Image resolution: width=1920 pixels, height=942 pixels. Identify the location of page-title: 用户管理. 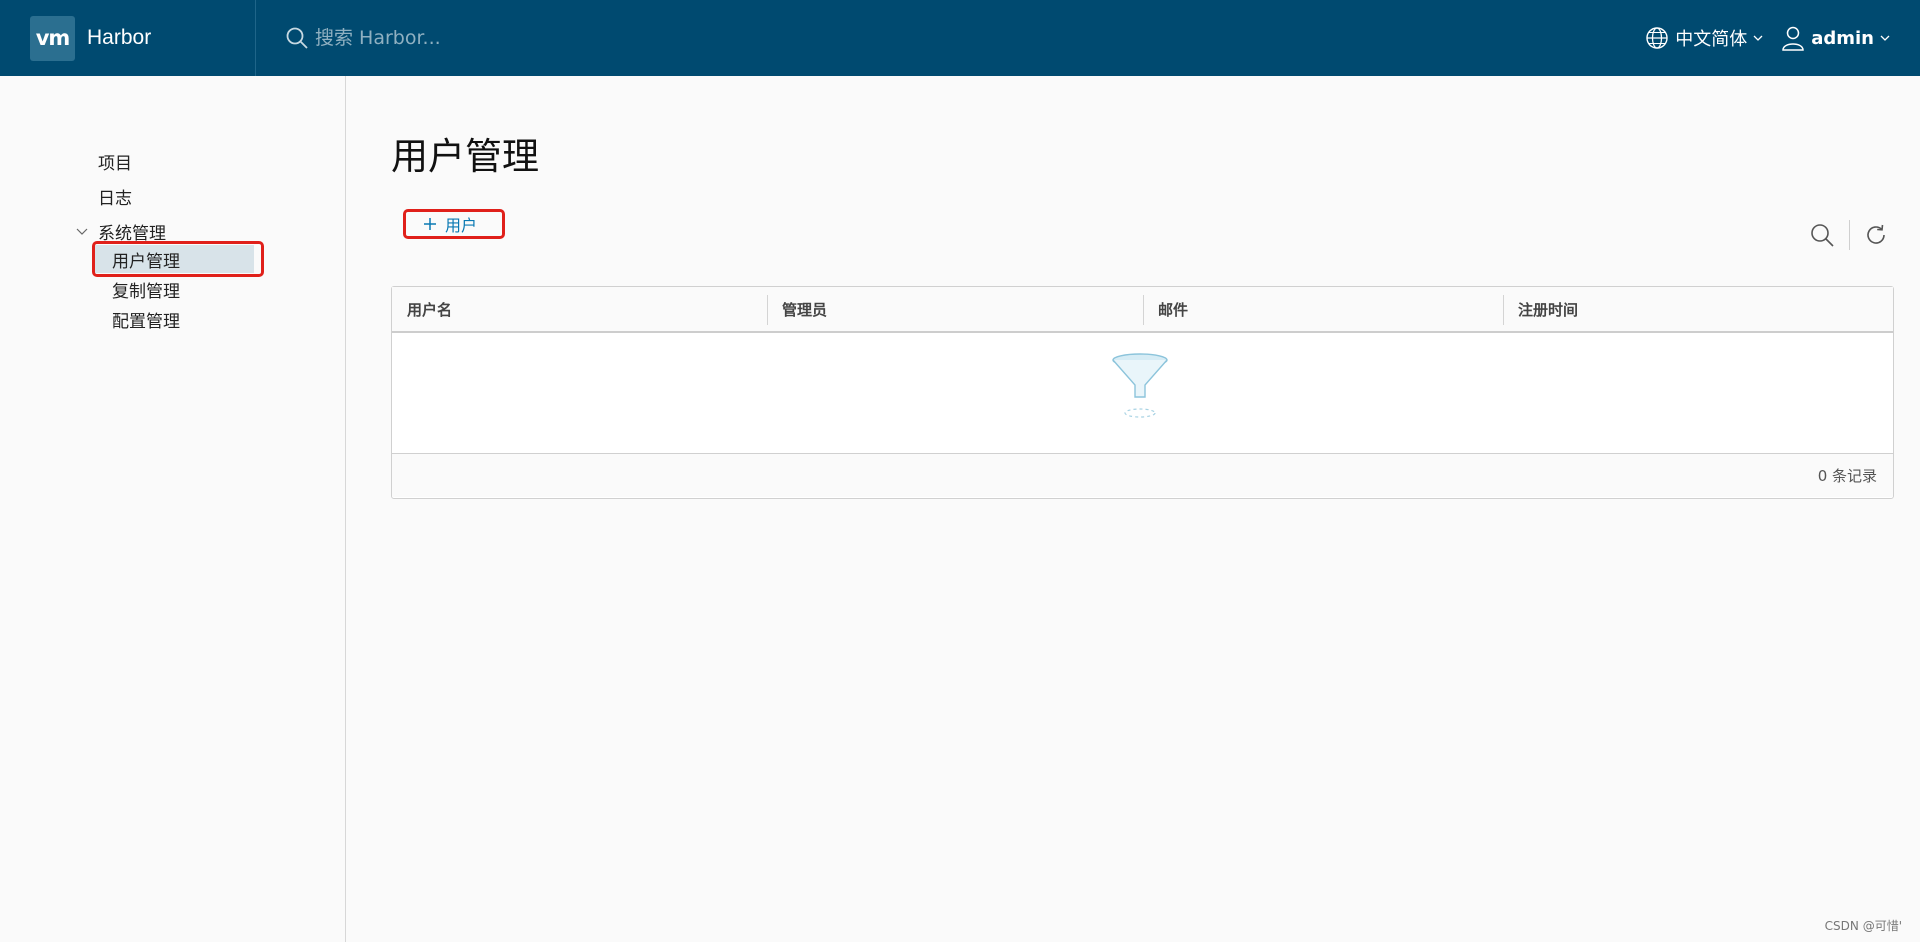
(465, 156).